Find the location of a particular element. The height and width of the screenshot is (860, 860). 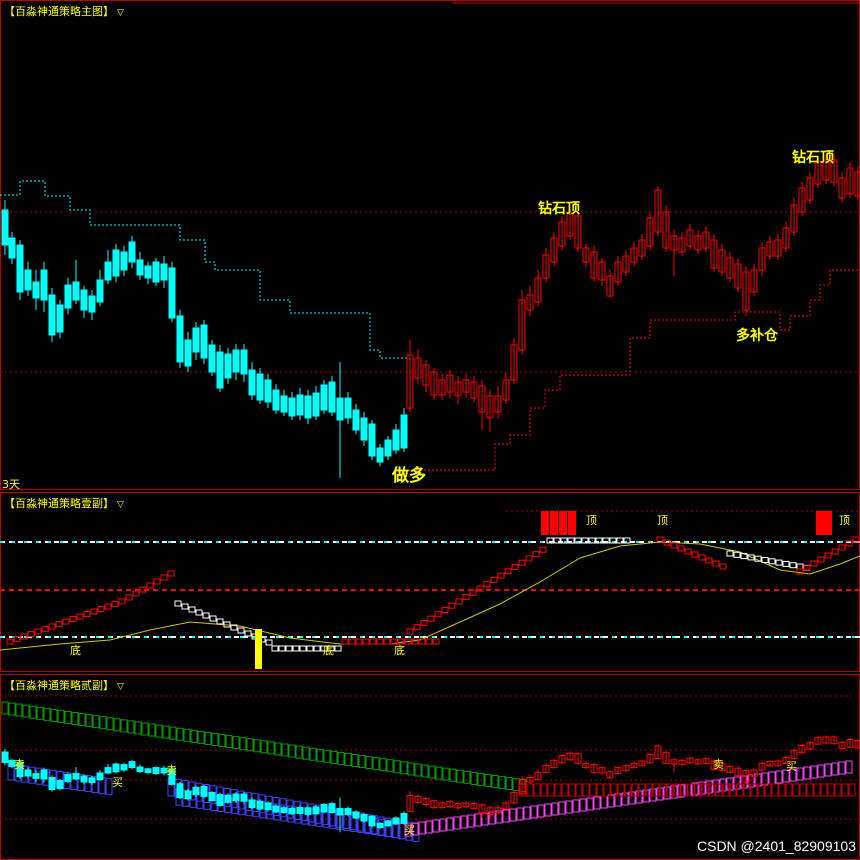

sub2-panel-title: 【百淼神通策略贰副】 ▽ is located at coordinates (64, 685).